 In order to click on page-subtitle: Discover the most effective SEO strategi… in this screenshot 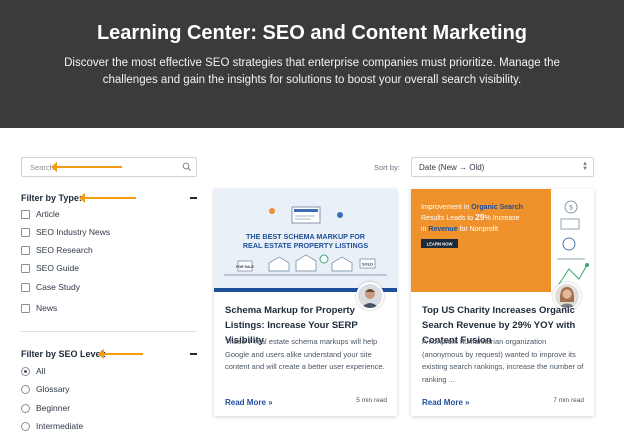, I will do `click(312, 71)`.